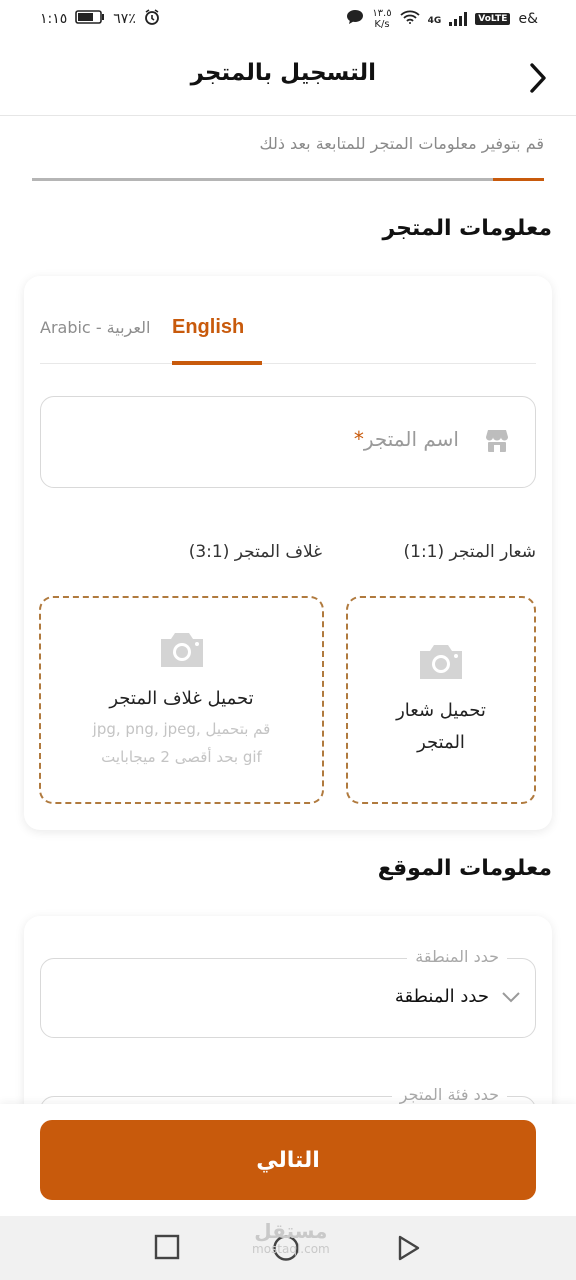 The width and height of the screenshot is (576, 1280). What do you see at coordinates (255, 552) in the screenshot?
I see `cover-label: غلاف المتجر (3:1)` at bounding box center [255, 552].